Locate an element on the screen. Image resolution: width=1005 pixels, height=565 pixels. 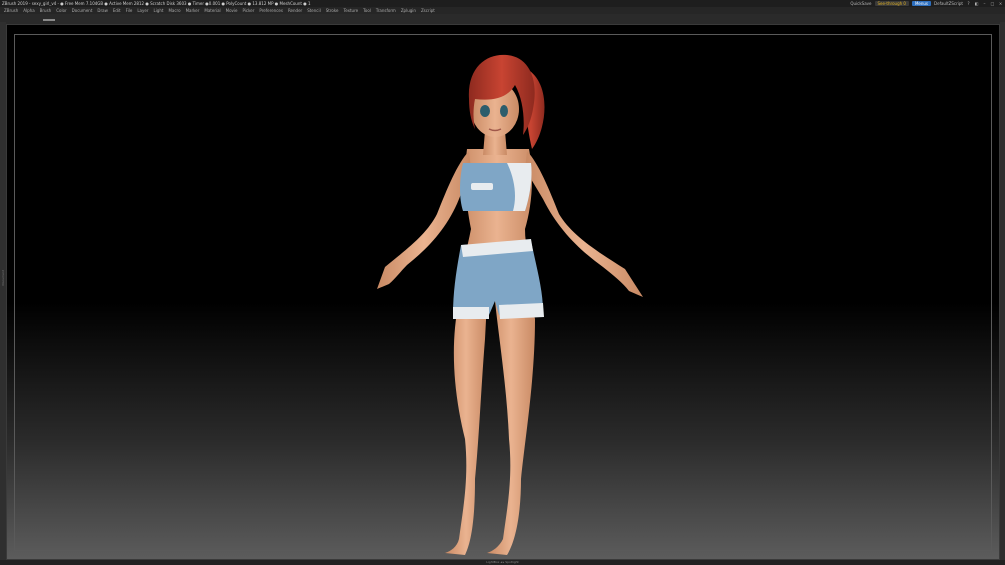
menu-item: Transform is located at coordinates (386, 10).